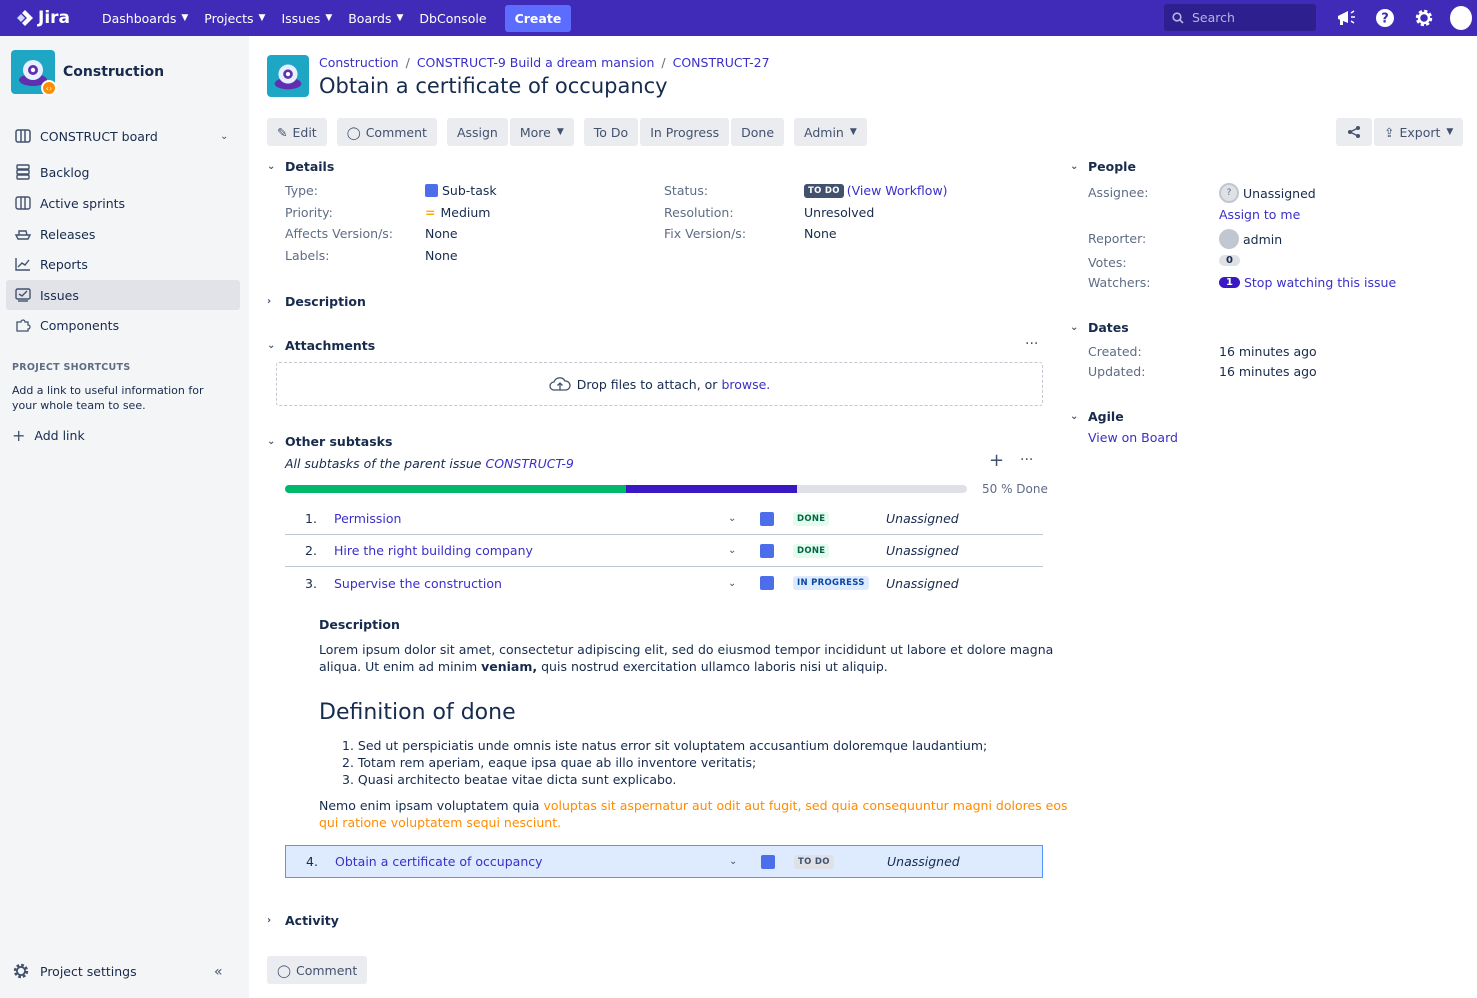 This screenshot has width=1477, height=998. I want to click on sidebar-item-reports: Reports, so click(123, 264).